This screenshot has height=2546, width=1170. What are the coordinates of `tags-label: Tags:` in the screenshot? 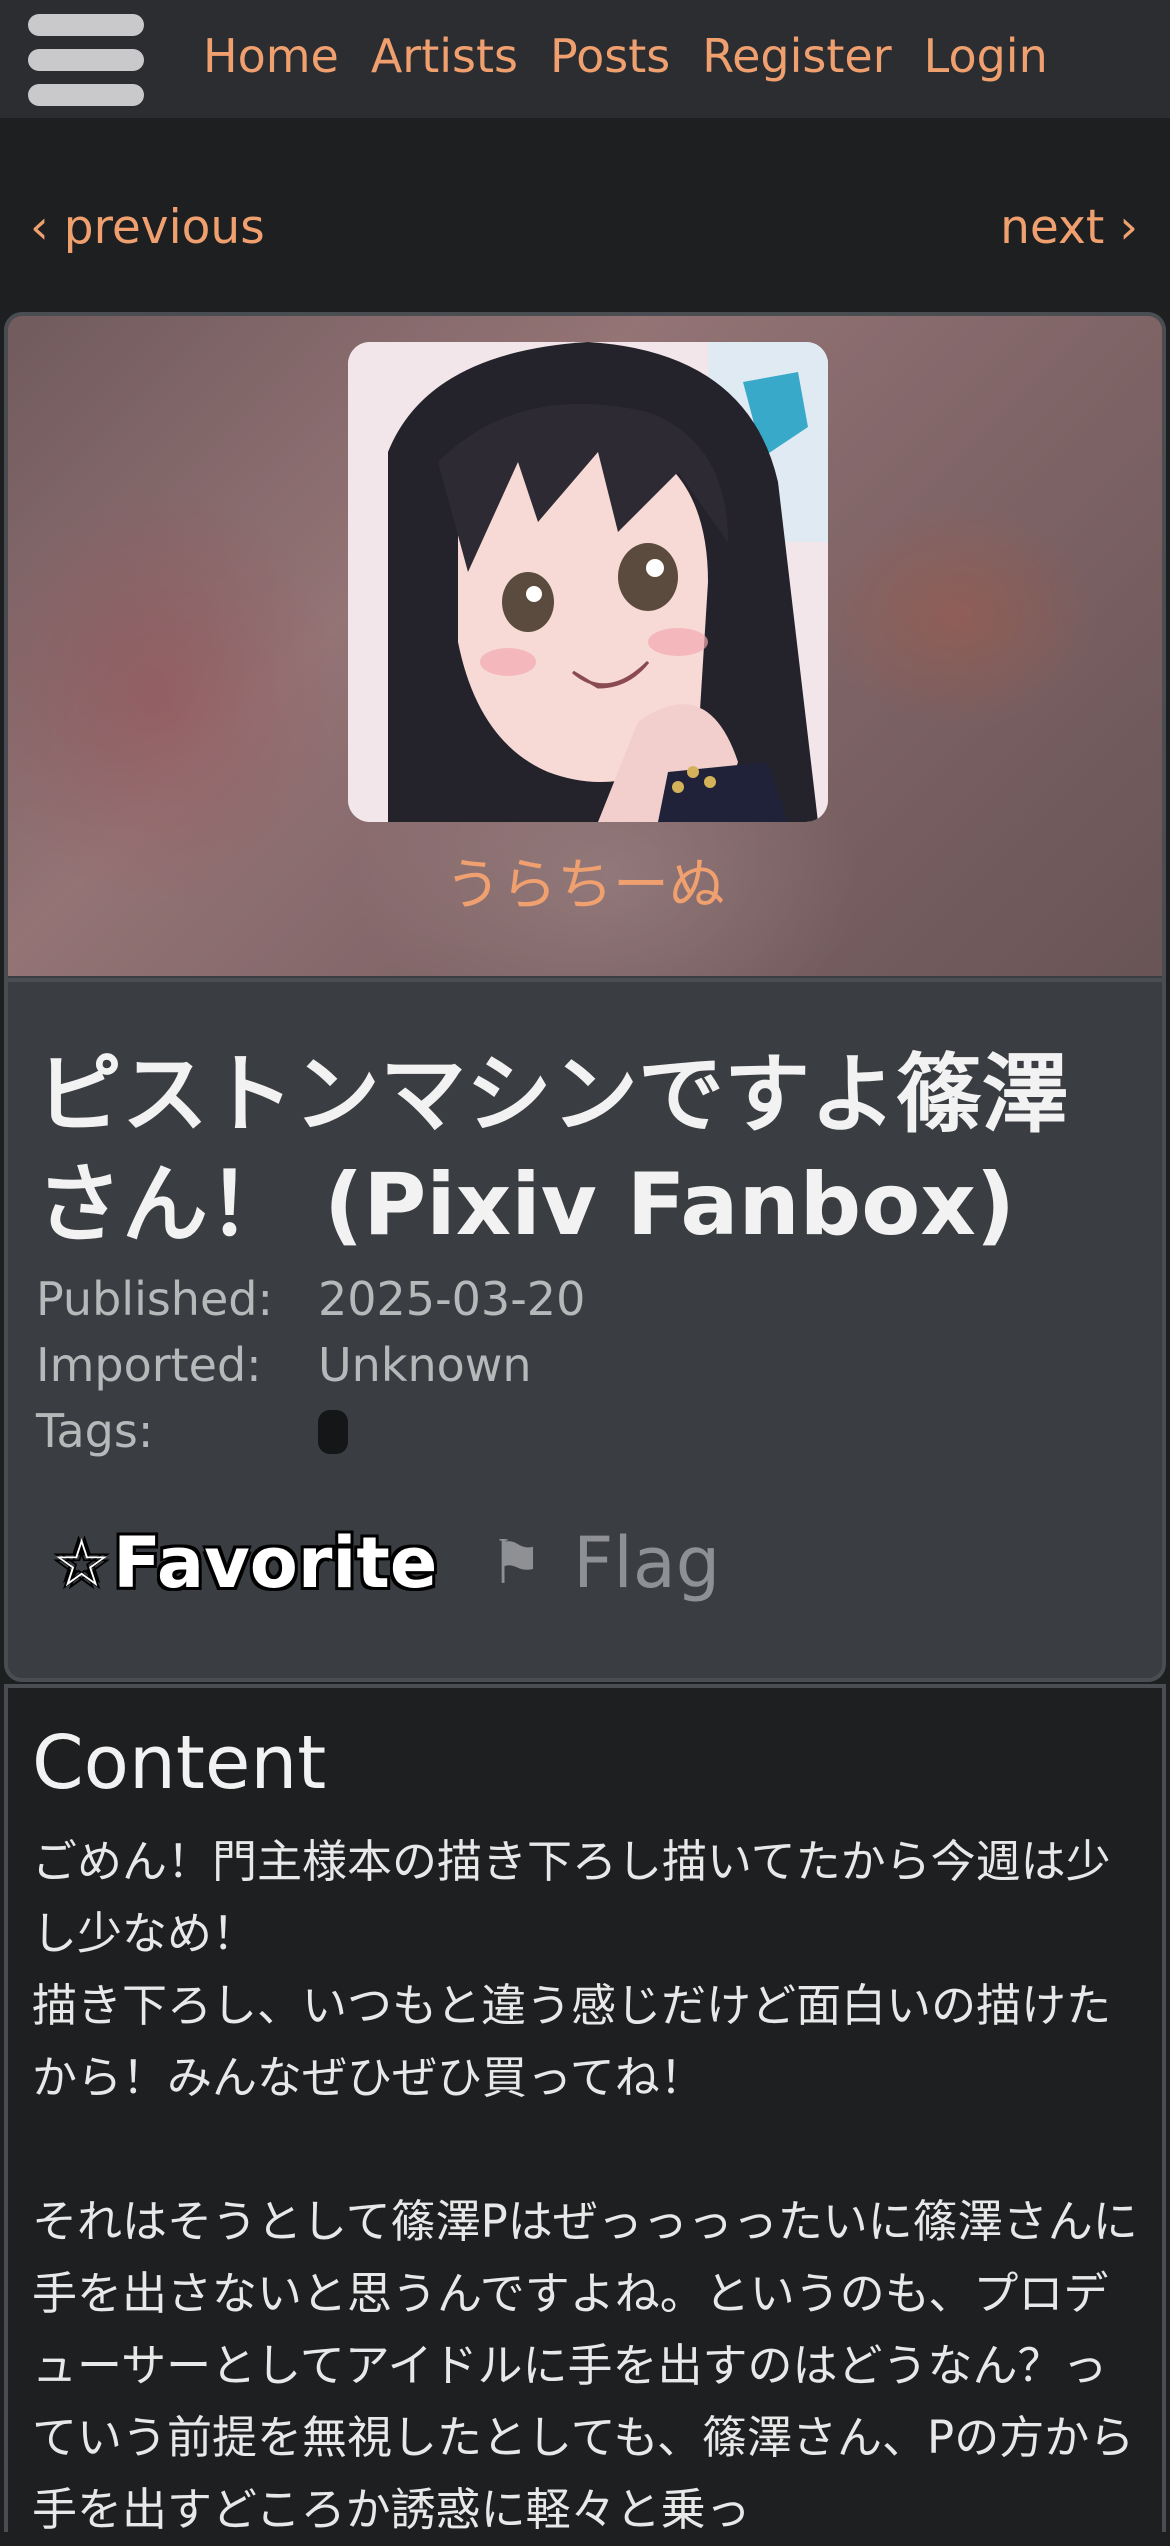 It's located at (95, 1431).